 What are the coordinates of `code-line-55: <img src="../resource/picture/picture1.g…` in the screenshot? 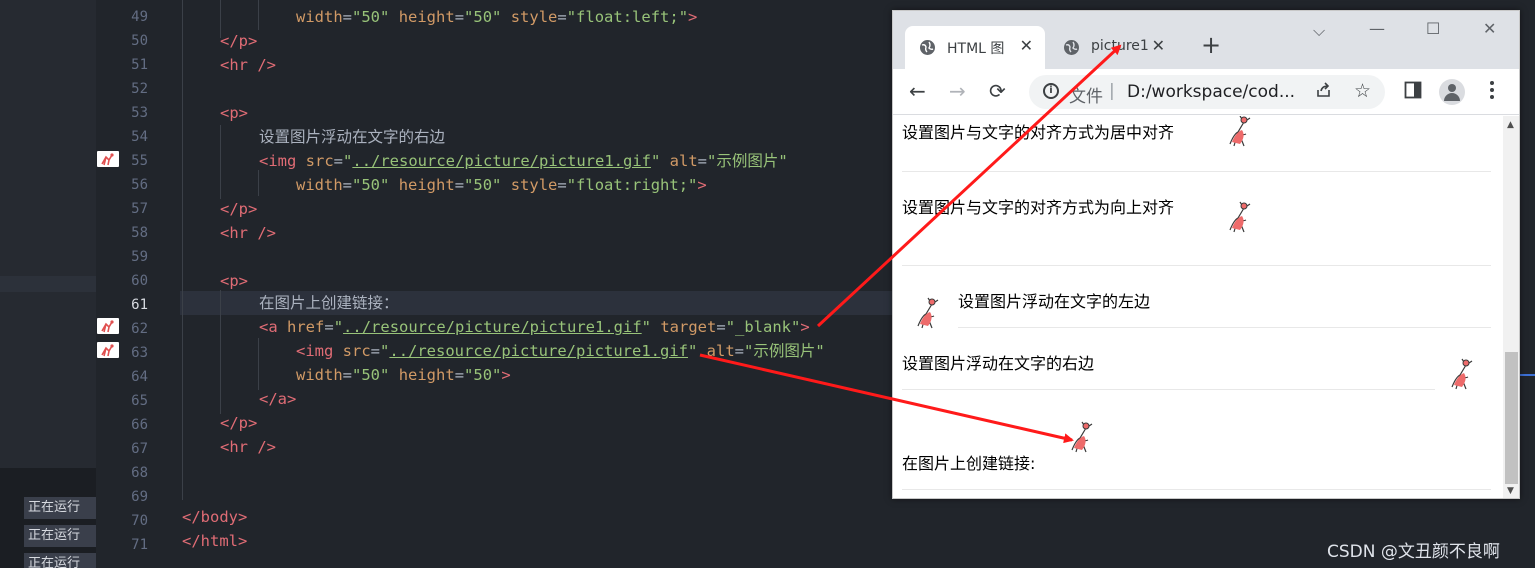 It's located at (485, 161).